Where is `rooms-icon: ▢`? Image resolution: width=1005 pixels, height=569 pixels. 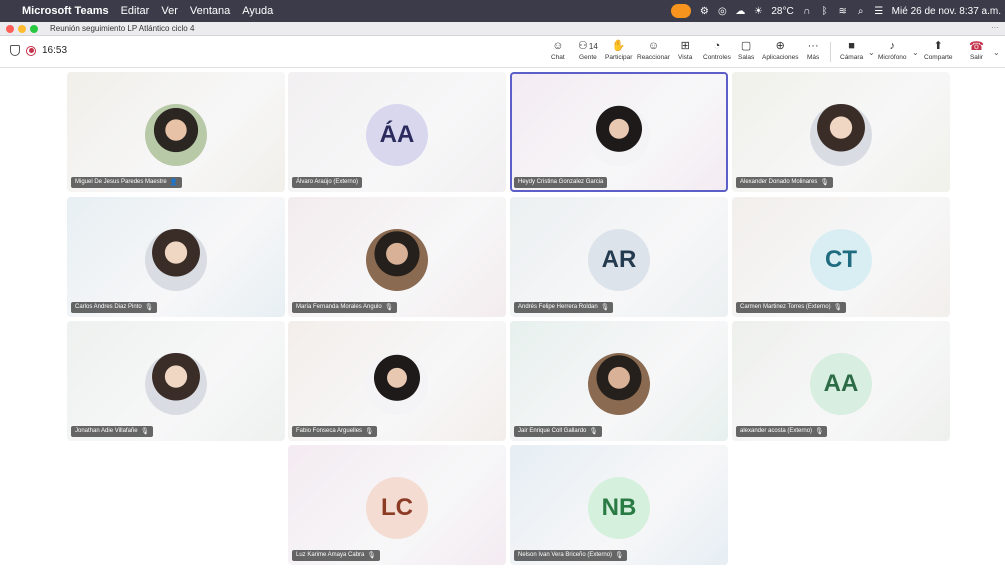 rooms-icon: ▢ is located at coordinates (746, 46).